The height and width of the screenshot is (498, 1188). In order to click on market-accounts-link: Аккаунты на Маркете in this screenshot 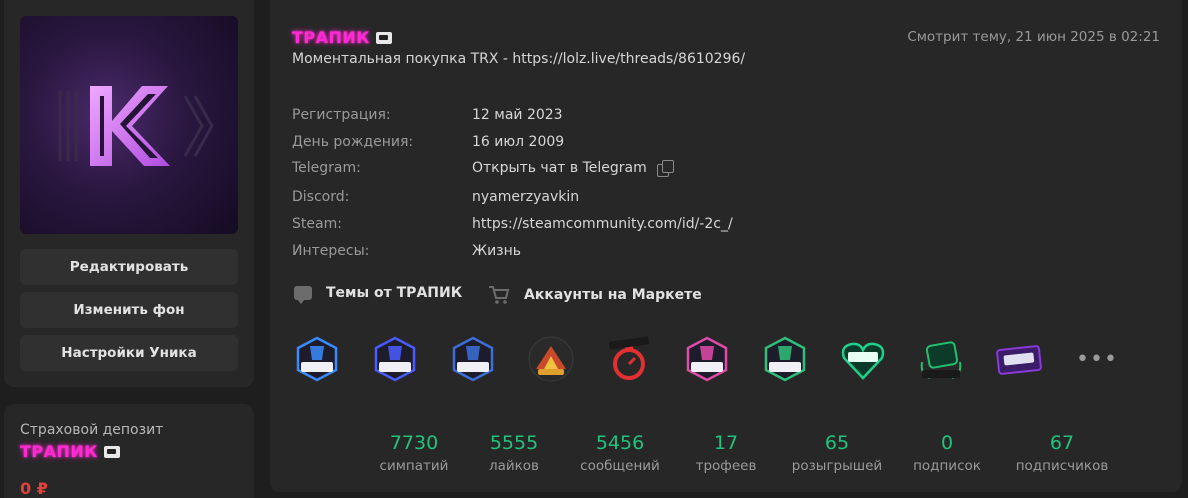, I will do `click(595, 295)`.